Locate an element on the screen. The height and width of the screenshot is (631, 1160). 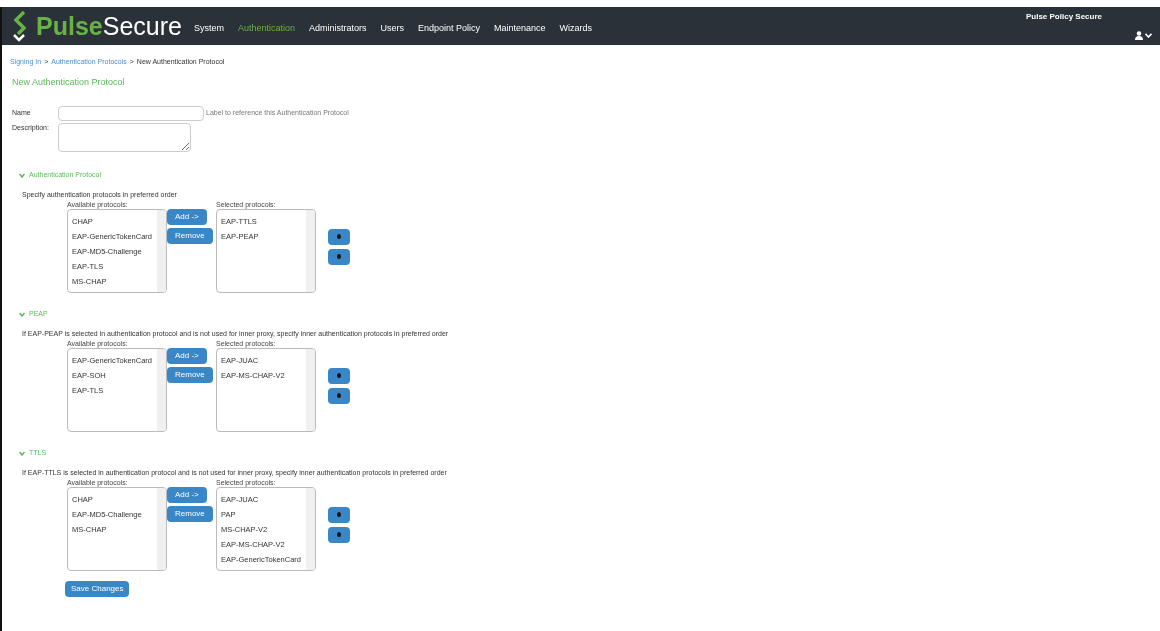
nav-link: Administrators is located at coordinates (338, 29).